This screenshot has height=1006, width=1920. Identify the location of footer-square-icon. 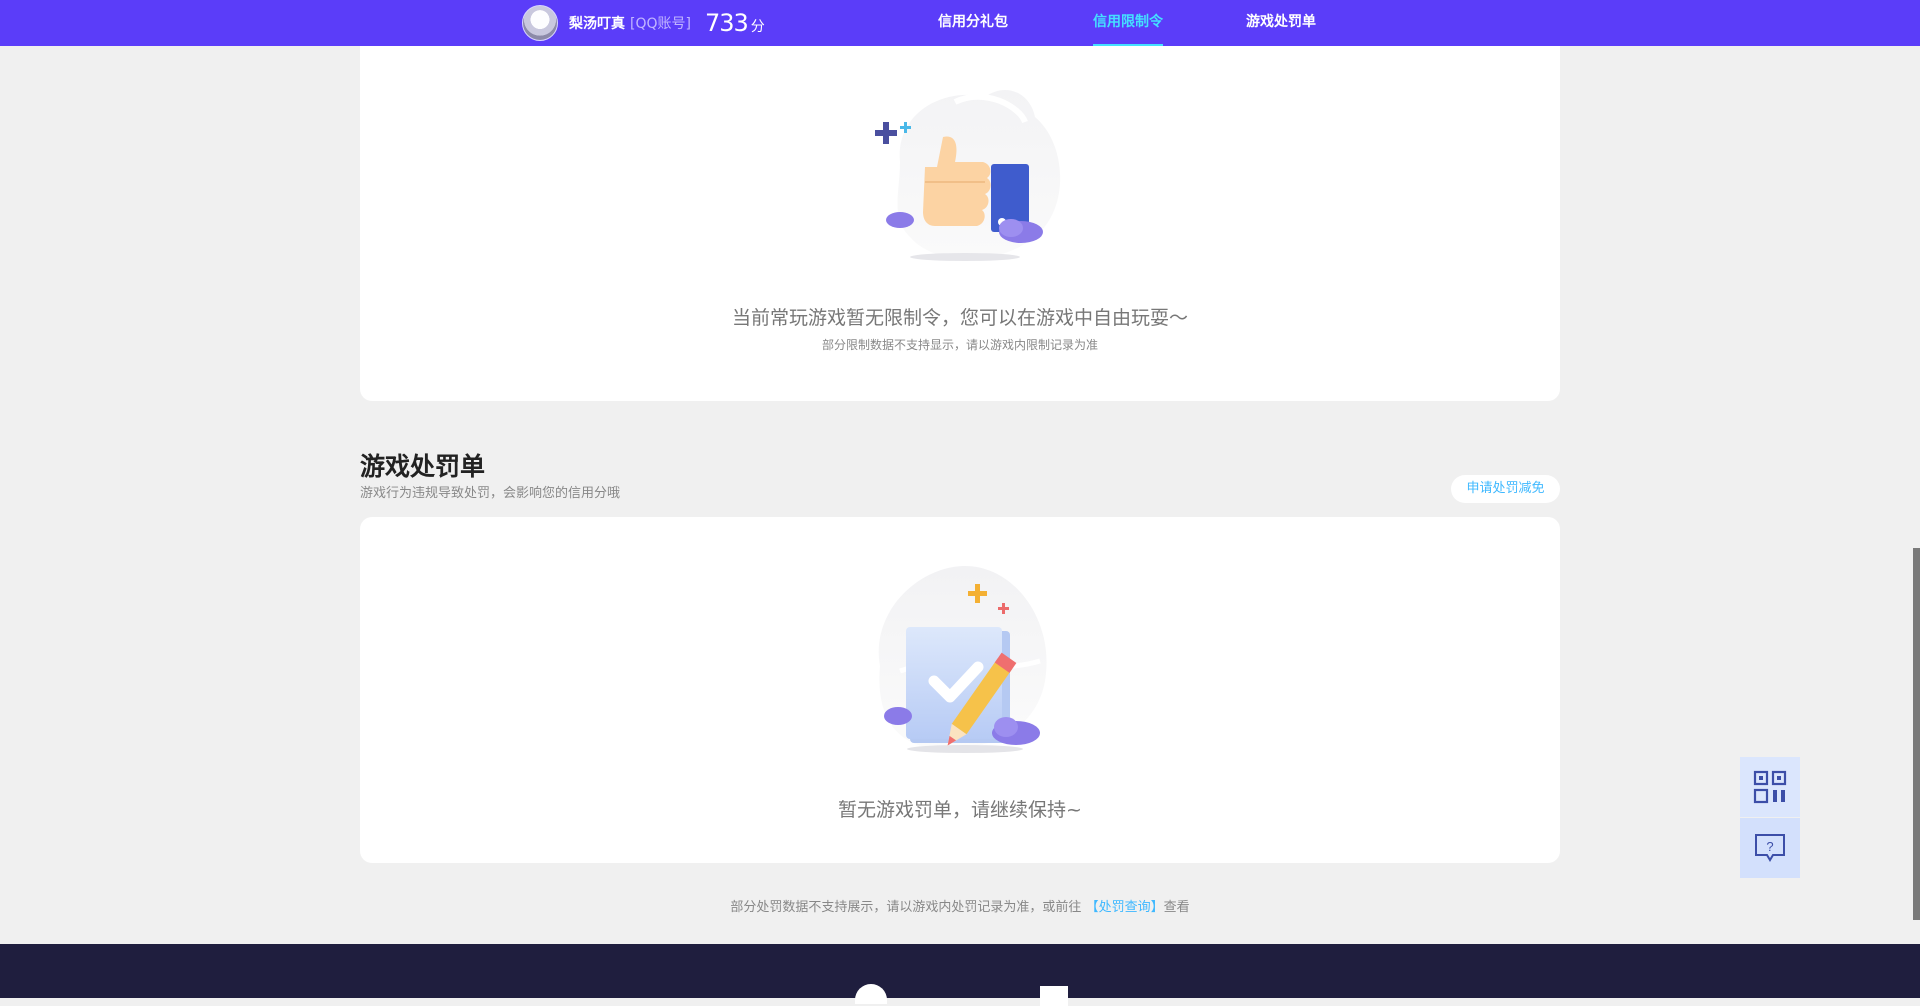
(1054, 996).